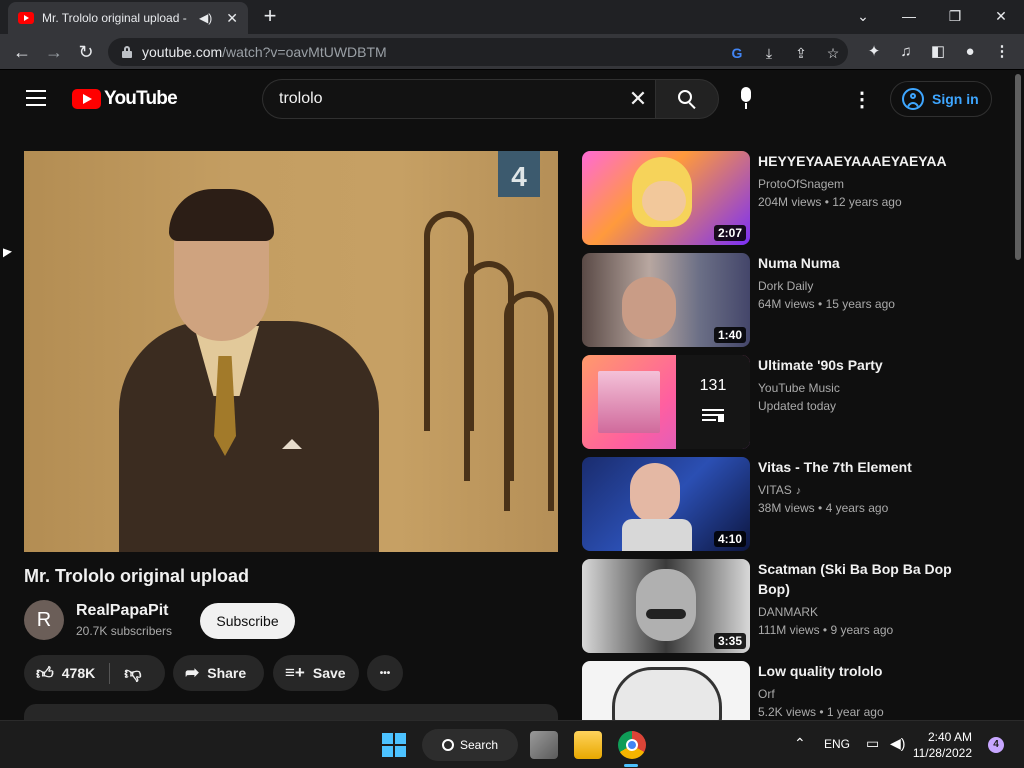  Describe the element at coordinates (86, 52) in the screenshot. I see `reload-button: ↻` at that location.